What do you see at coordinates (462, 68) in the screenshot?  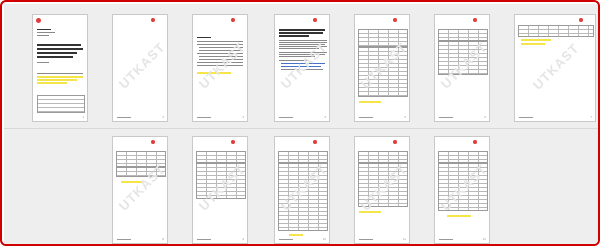 I see `page-thumbnail-6: UTKAST 6` at bounding box center [462, 68].